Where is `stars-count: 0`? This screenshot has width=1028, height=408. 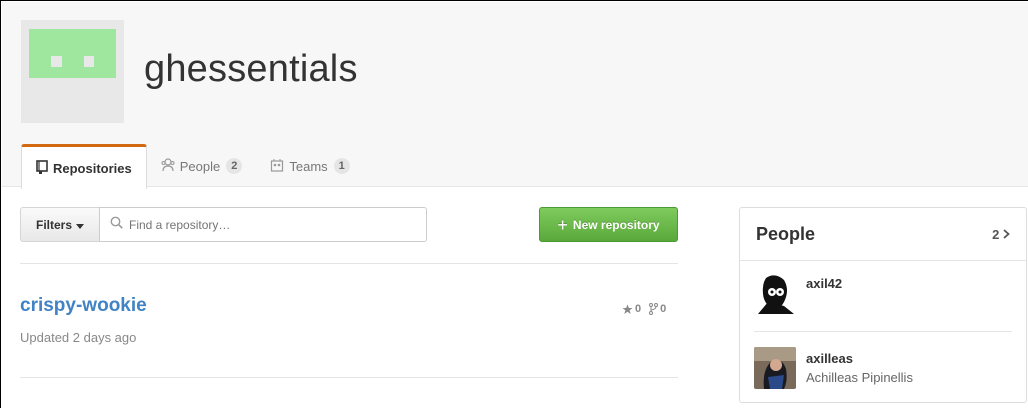
stars-count: 0 is located at coordinates (638, 309).